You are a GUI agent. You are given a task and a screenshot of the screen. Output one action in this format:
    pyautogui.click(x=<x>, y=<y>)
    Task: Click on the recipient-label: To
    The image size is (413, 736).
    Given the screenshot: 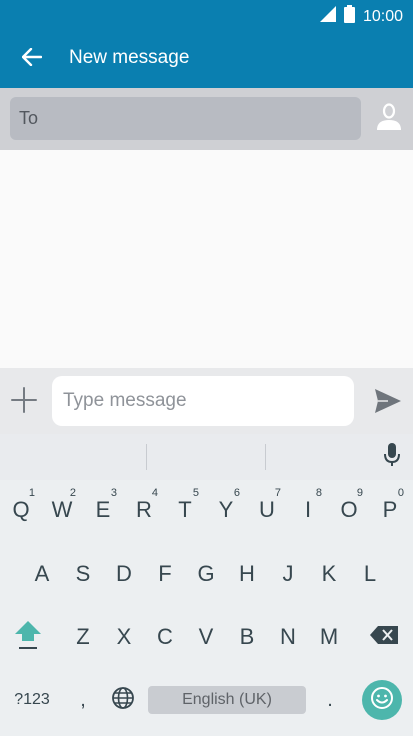 What is the action you would take?
    pyautogui.click(x=29, y=118)
    